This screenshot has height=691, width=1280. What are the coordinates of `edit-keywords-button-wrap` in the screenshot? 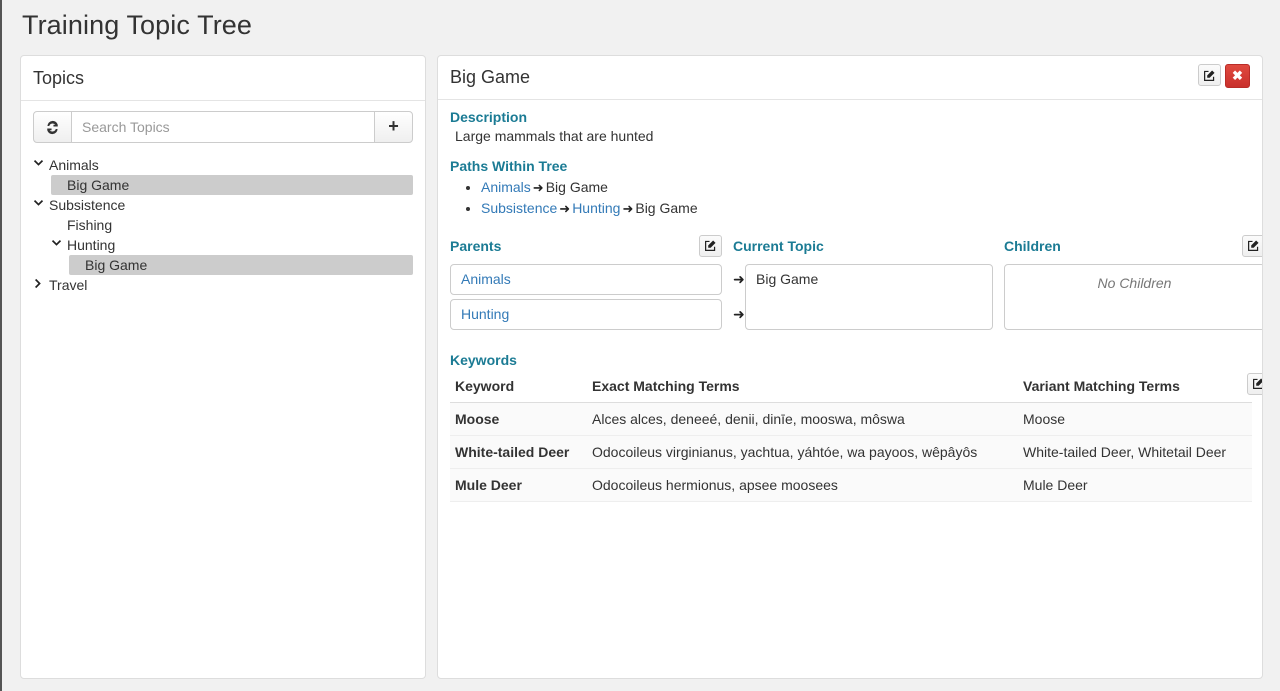 It's located at (1254, 383).